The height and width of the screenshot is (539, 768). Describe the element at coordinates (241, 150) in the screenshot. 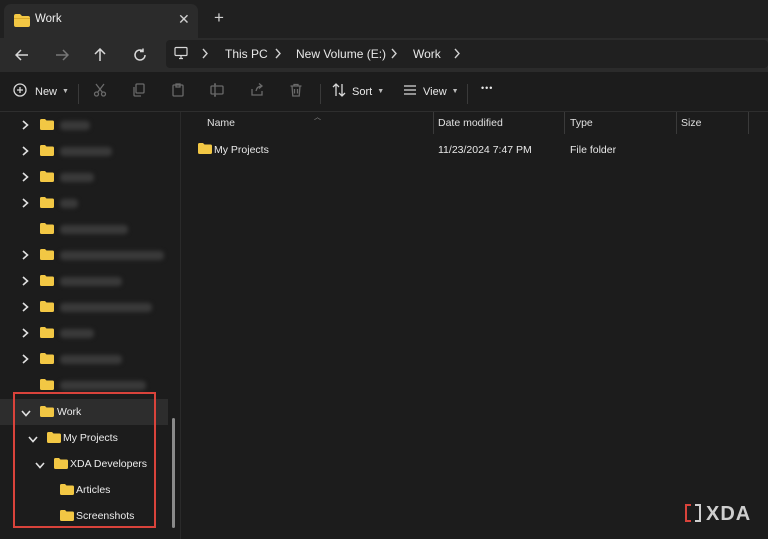

I see `file-name: My Projects` at that location.